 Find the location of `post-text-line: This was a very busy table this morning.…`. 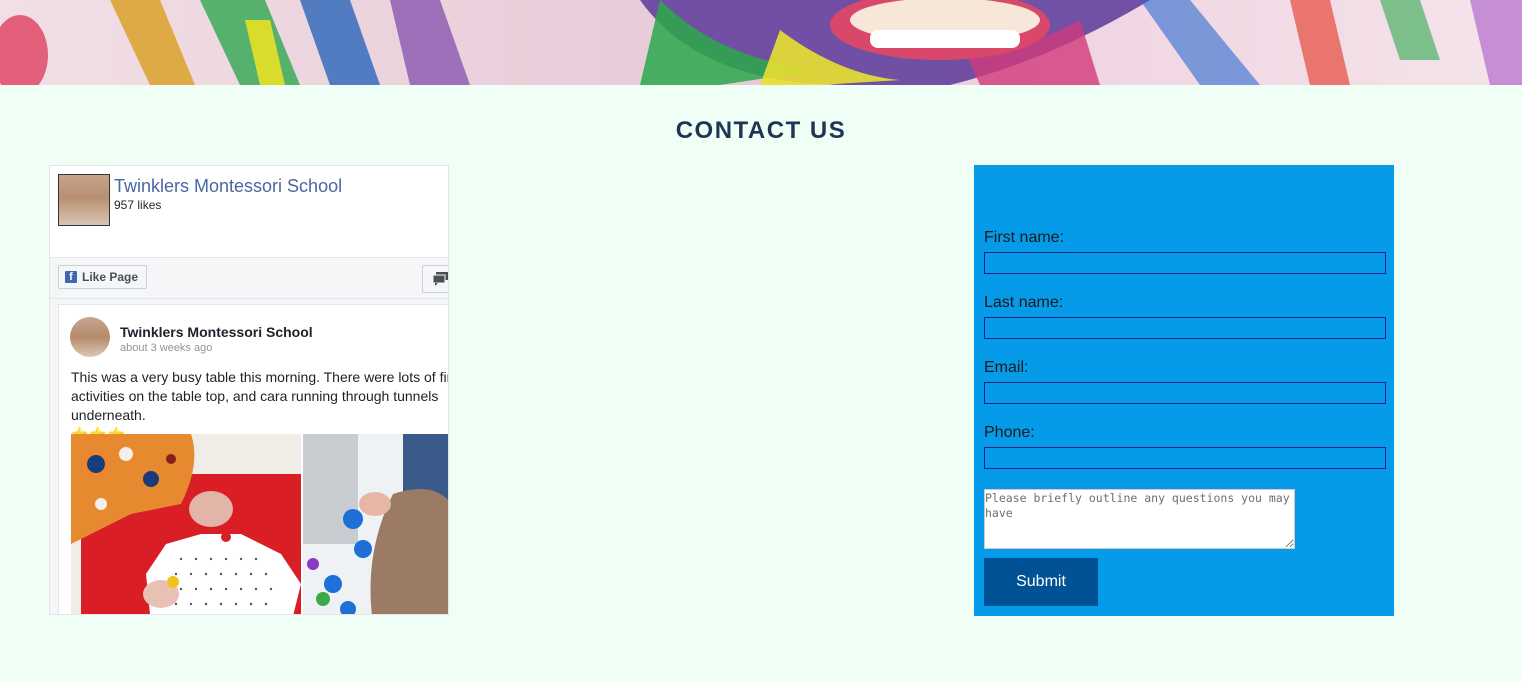

post-text-line: This was a very busy table this morning.… is located at coordinates (260, 377).